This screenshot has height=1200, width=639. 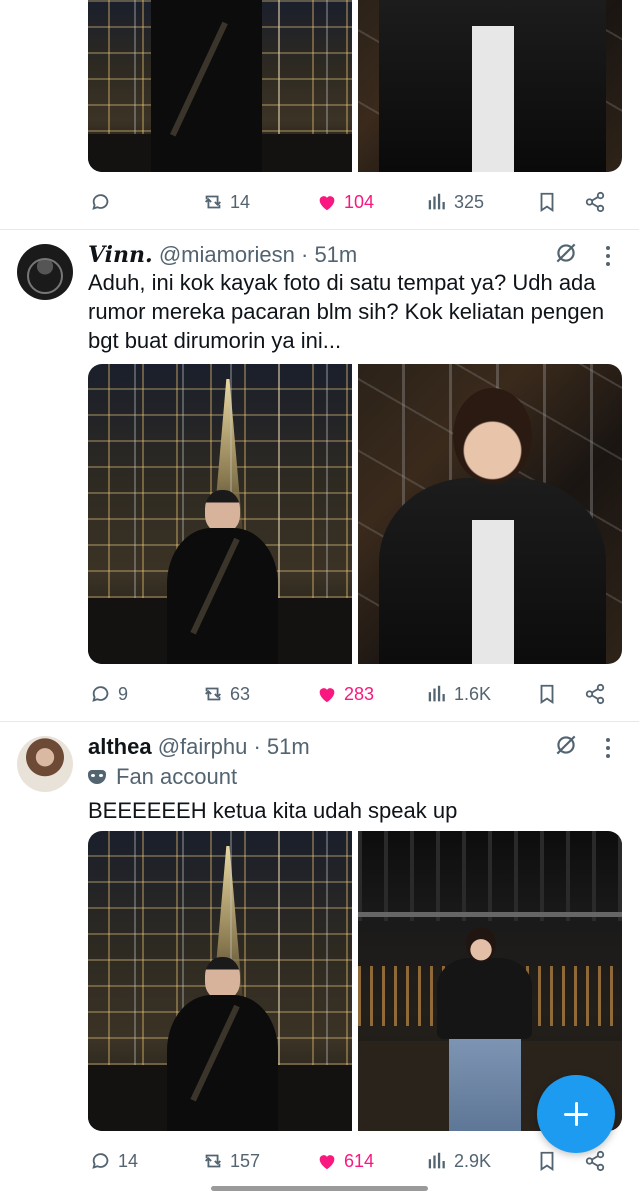 I want to click on tweet-header: Vinn. @miamoriesn · 51m, so click(x=222, y=255).